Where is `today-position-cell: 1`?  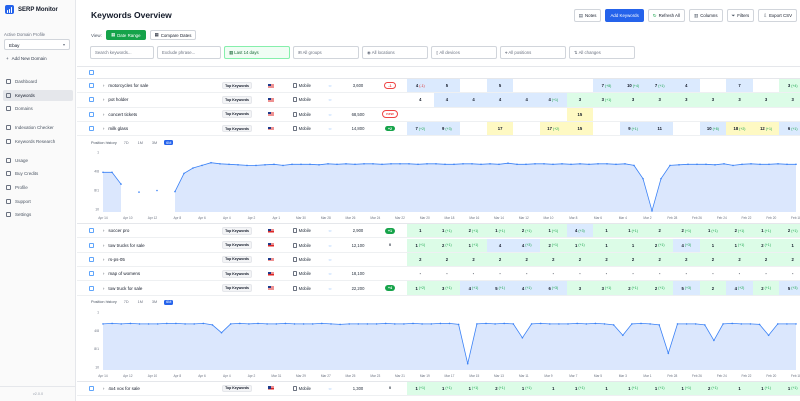 today-position-cell: 1 is located at coordinates (420, 231).